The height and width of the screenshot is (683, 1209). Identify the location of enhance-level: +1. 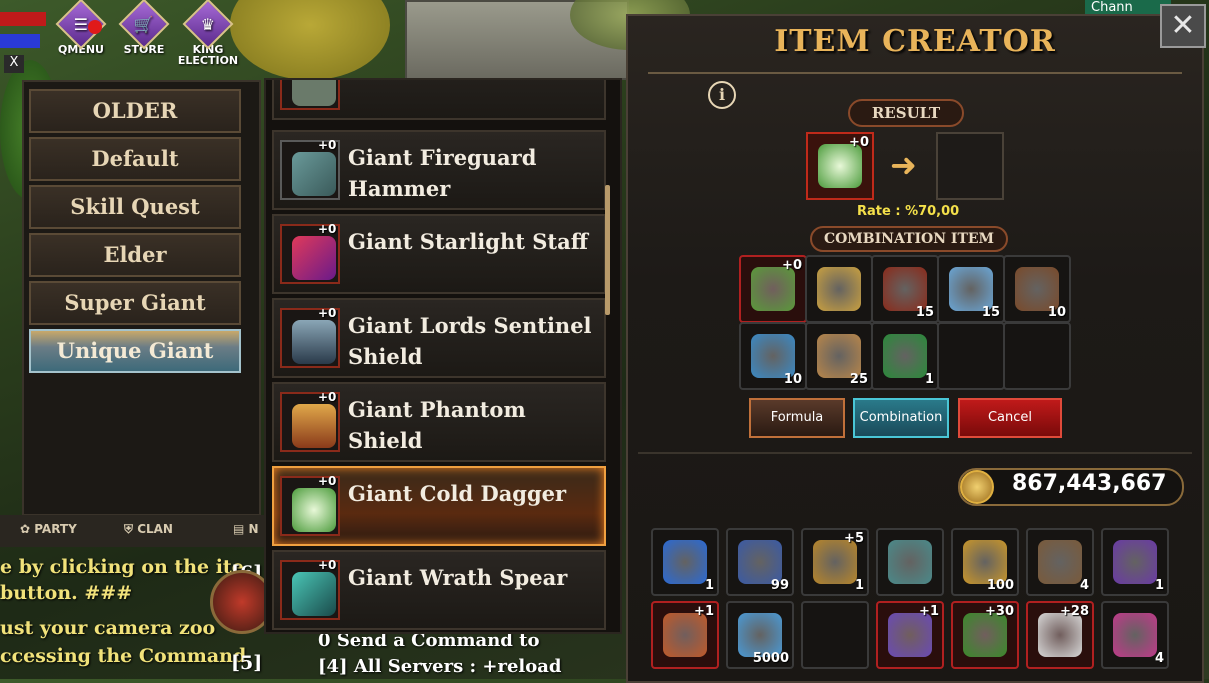
(929, 611).